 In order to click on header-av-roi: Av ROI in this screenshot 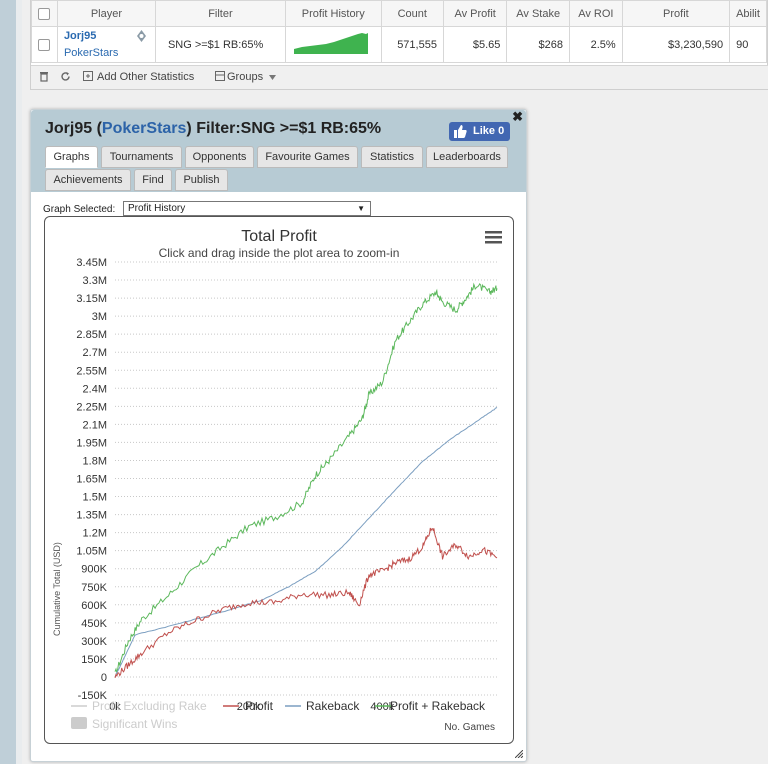, I will do `click(595, 13)`.